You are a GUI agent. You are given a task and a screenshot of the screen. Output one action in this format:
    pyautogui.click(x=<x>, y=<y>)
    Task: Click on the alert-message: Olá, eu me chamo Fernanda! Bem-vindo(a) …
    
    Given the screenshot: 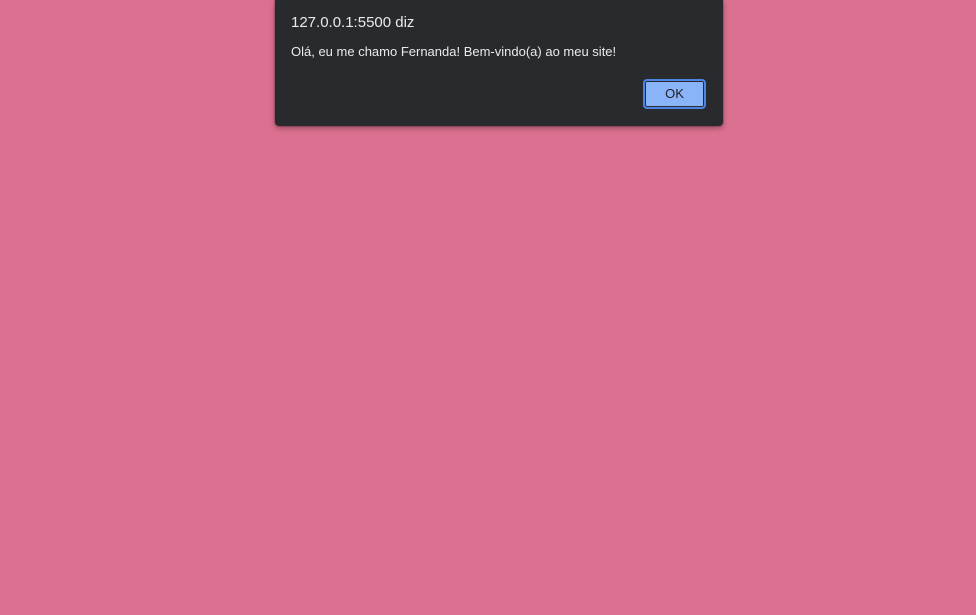 What is the action you would take?
    pyautogui.click(x=454, y=51)
    